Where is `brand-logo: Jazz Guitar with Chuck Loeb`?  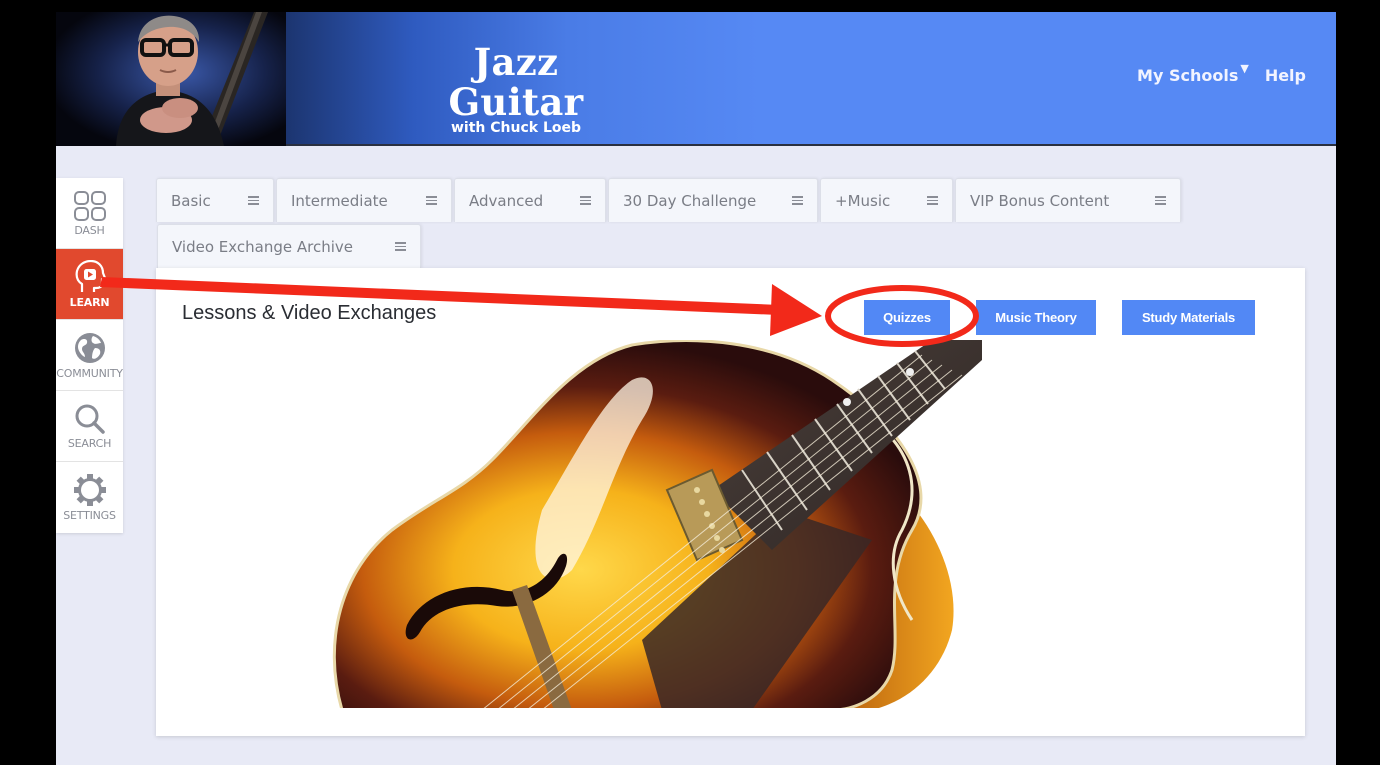
brand-logo: Jazz Guitar with Chuck Loeb is located at coordinates (516, 89).